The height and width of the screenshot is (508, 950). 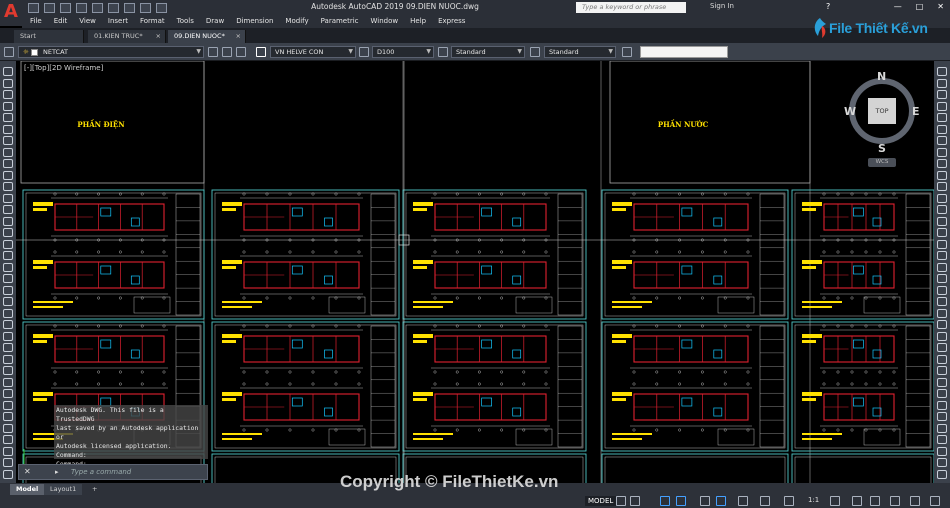 I want to click on grid-icon, so click(x=621, y=501).